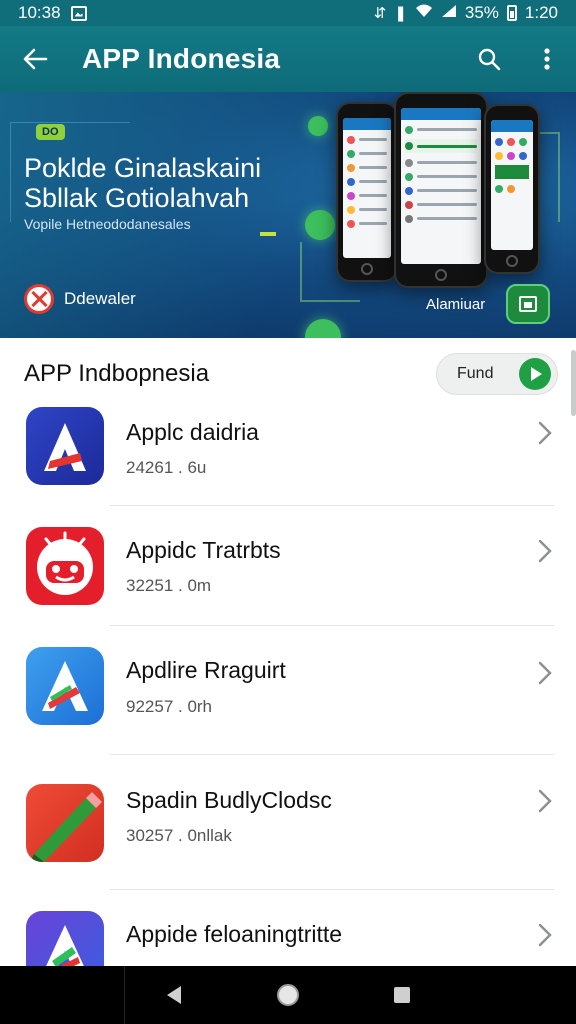 The image size is (576, 1024). Describe the element at coordinates (78, 13) in the screenshot. I see `gallery-notification-icon` at that location.